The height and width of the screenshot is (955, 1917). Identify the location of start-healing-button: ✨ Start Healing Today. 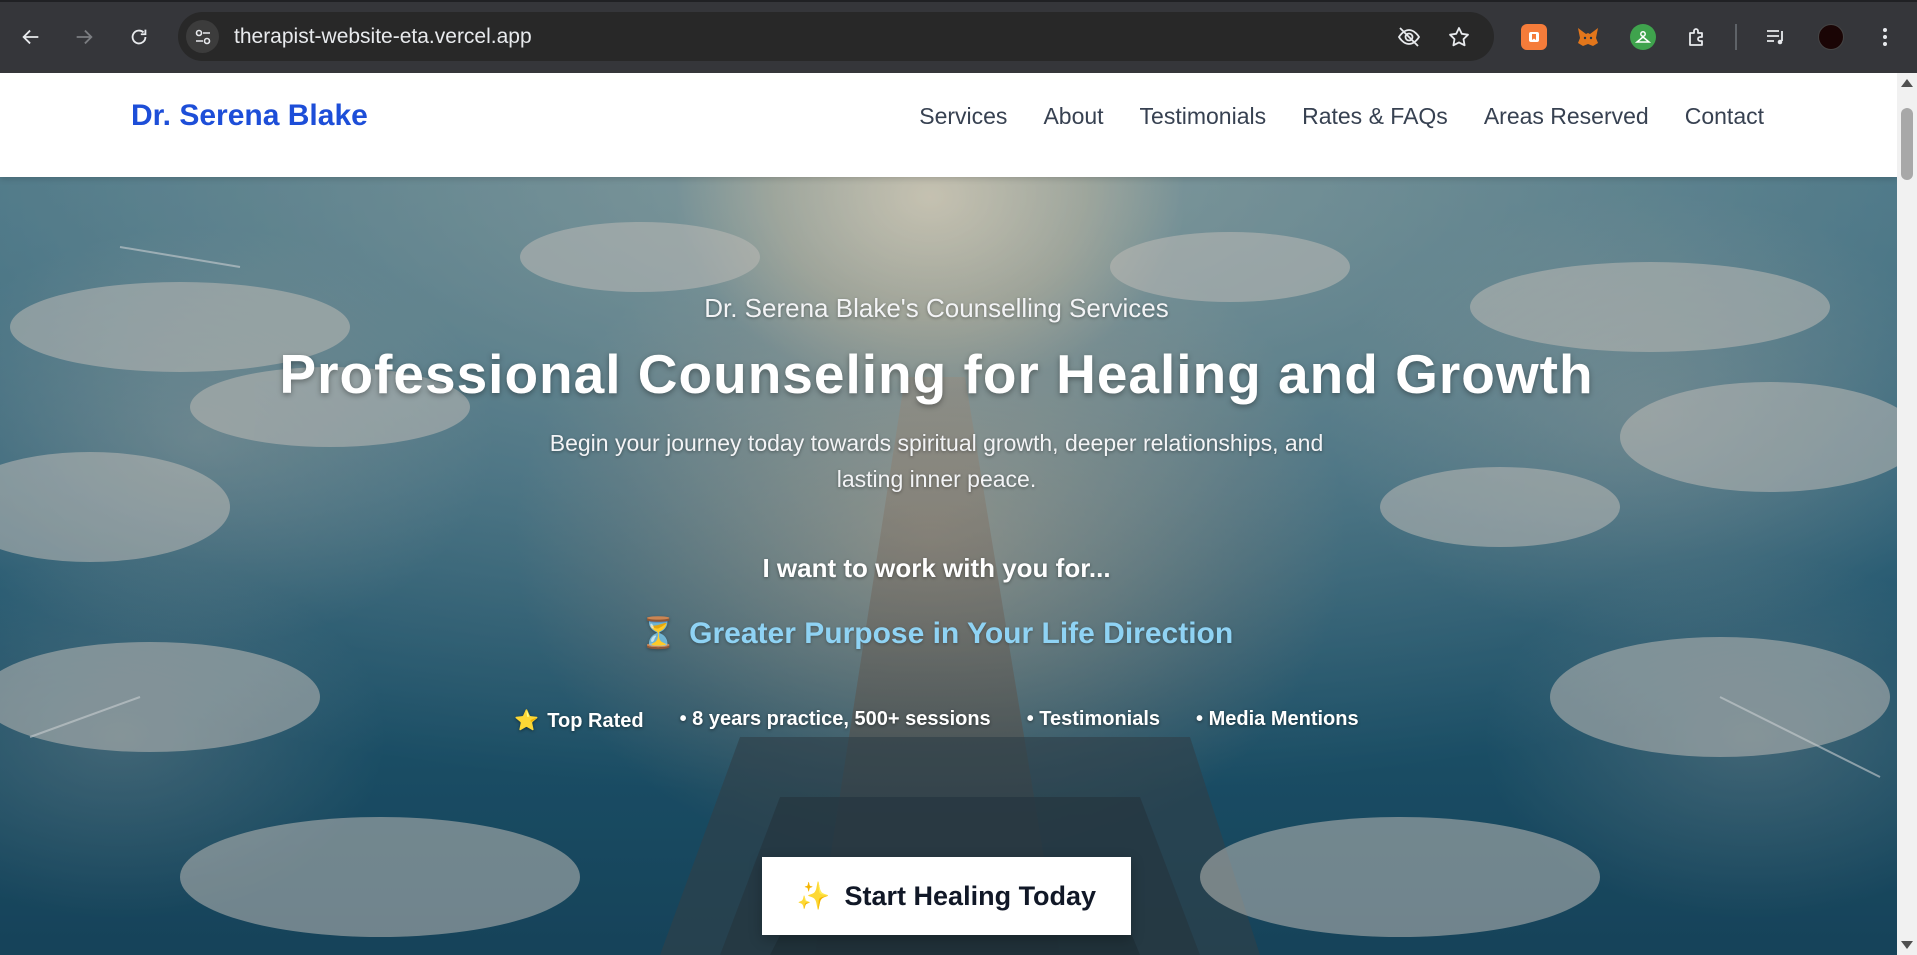
(946, 896).